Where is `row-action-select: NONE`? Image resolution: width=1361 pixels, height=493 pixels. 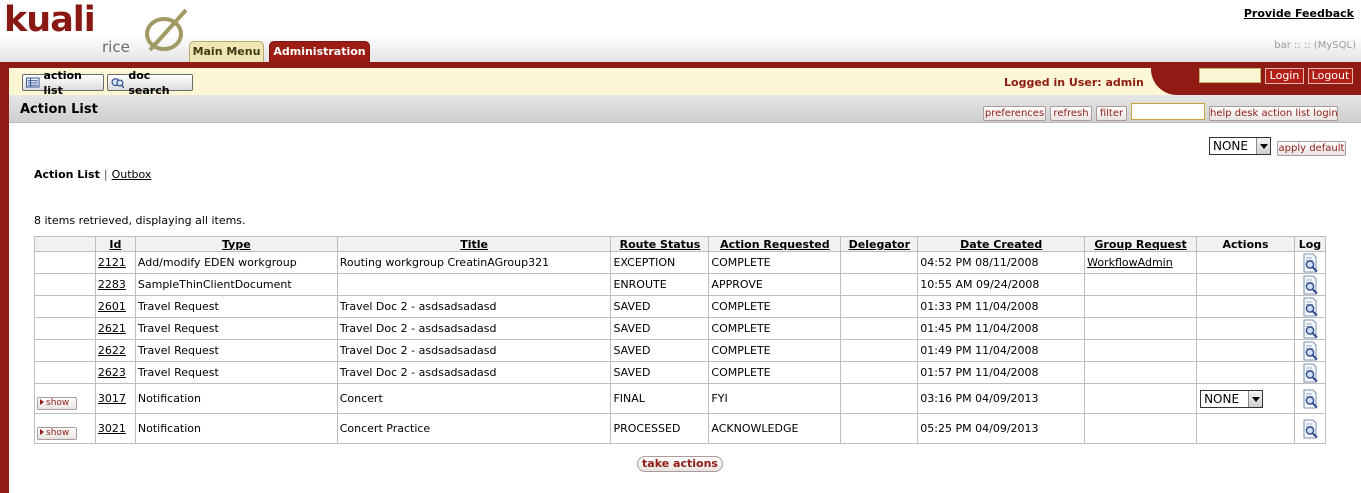 row-action-select: NONE is located at coordinates (1232, 398).